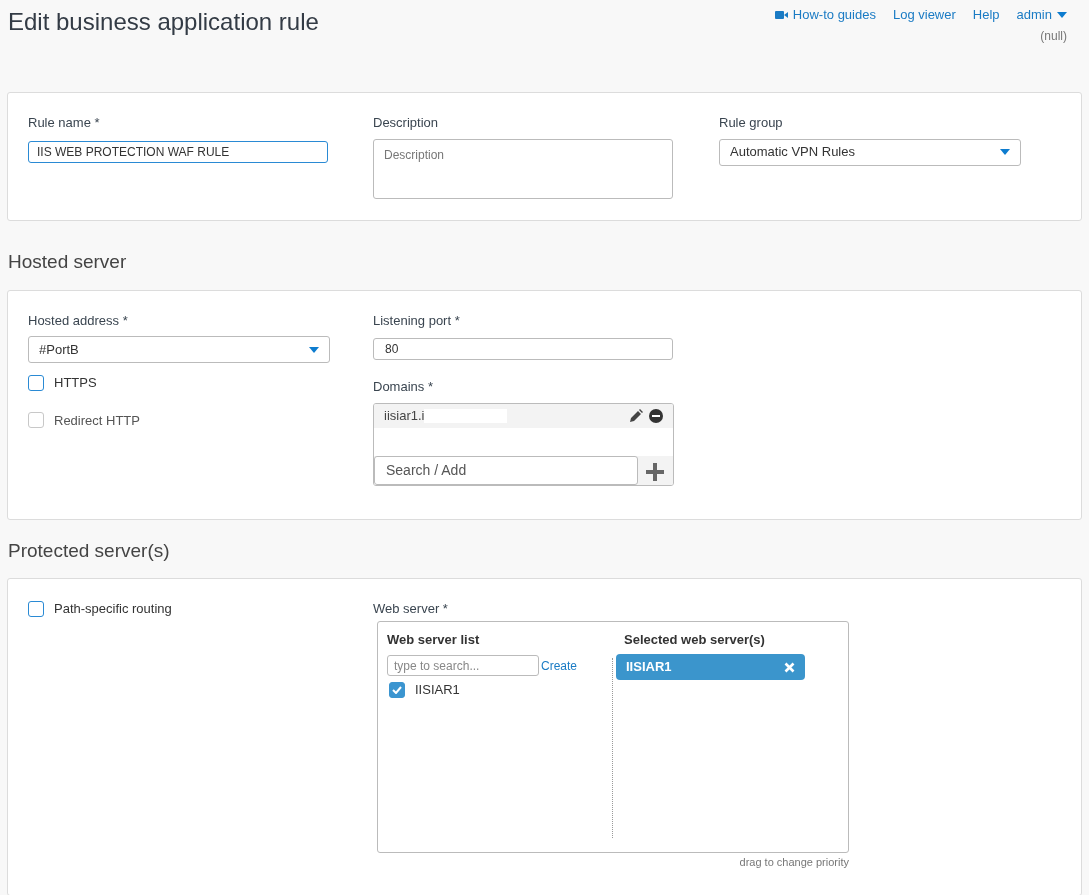  Describe the element at coordinates (75, 383) in the screenshot. I see `checkbox-label: HTTPS` at that location.